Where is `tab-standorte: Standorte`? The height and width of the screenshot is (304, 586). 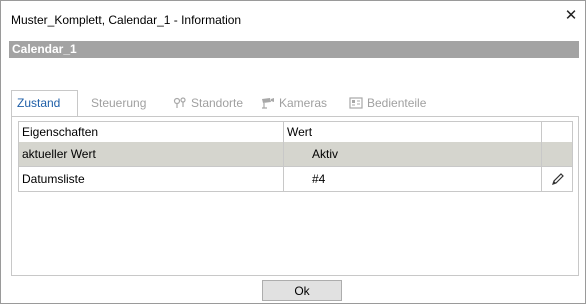 tab-standorte: Standorte is located at coordinates (208, 103).